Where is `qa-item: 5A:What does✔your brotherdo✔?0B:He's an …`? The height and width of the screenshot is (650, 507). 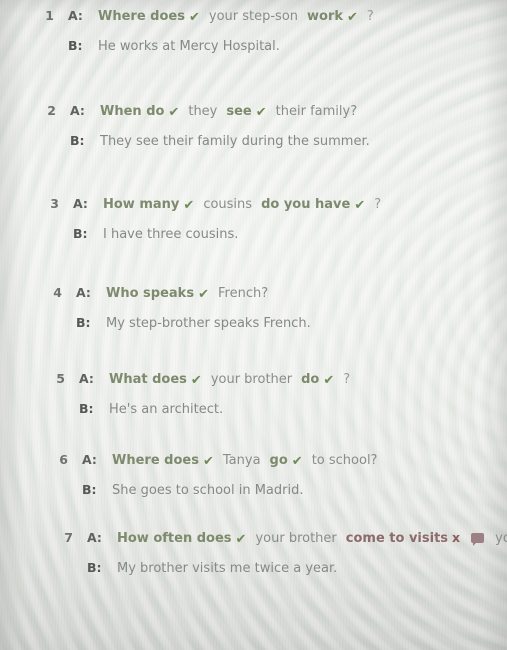
qa-item: 5A:What does✔your brotherdo✔?0B:He's an … is located at coordinates (253, 394).